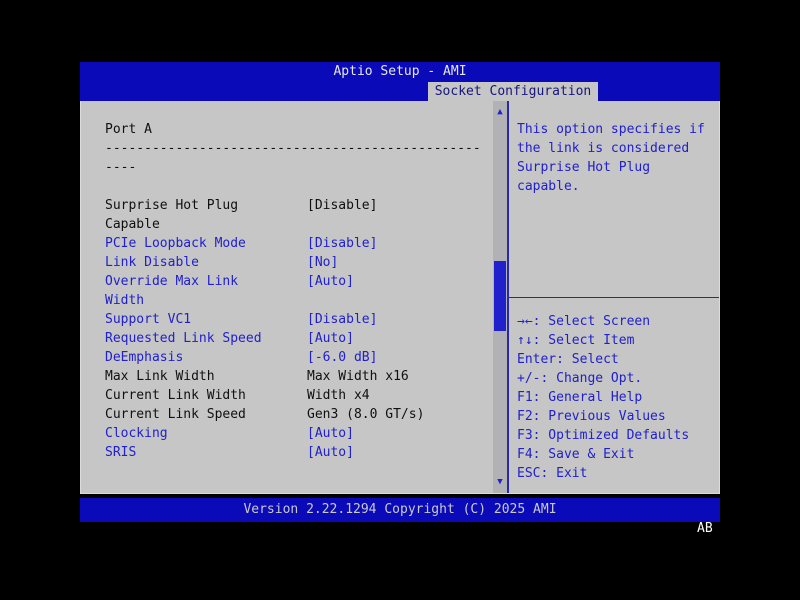  What do you see at coordinates (296, 433) in the screenshot?
I see `setting-row: Clocking [Auto]` at bounding box center [296, 433].